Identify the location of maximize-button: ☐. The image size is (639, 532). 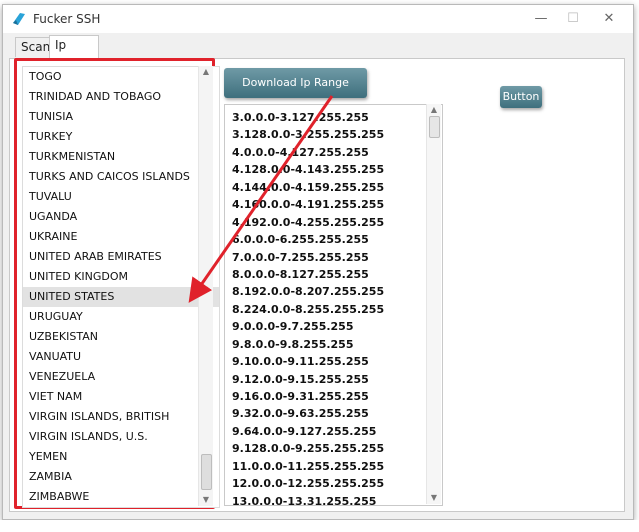
(573, 19).